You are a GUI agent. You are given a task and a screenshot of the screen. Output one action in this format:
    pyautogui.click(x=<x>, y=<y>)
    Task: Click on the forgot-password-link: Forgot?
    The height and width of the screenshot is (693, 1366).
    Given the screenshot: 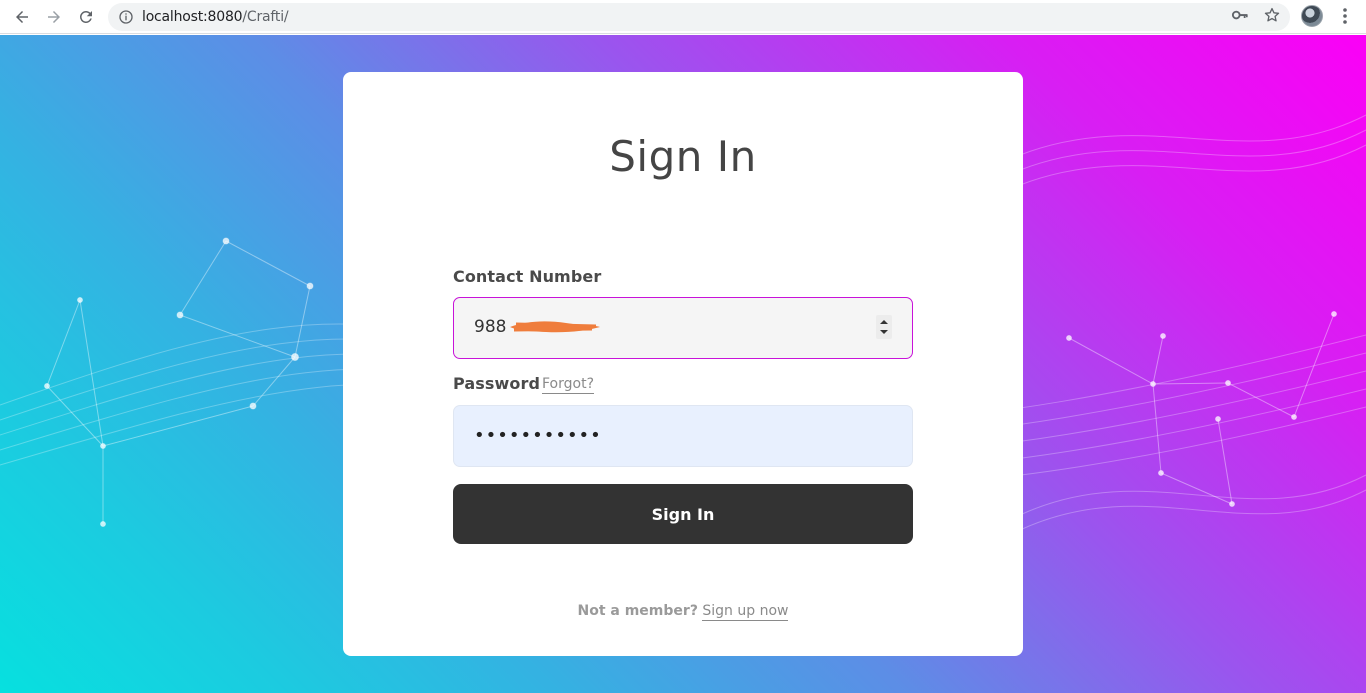 What is the action you would take?
    pyautogui.click(x=568, y=385)
    